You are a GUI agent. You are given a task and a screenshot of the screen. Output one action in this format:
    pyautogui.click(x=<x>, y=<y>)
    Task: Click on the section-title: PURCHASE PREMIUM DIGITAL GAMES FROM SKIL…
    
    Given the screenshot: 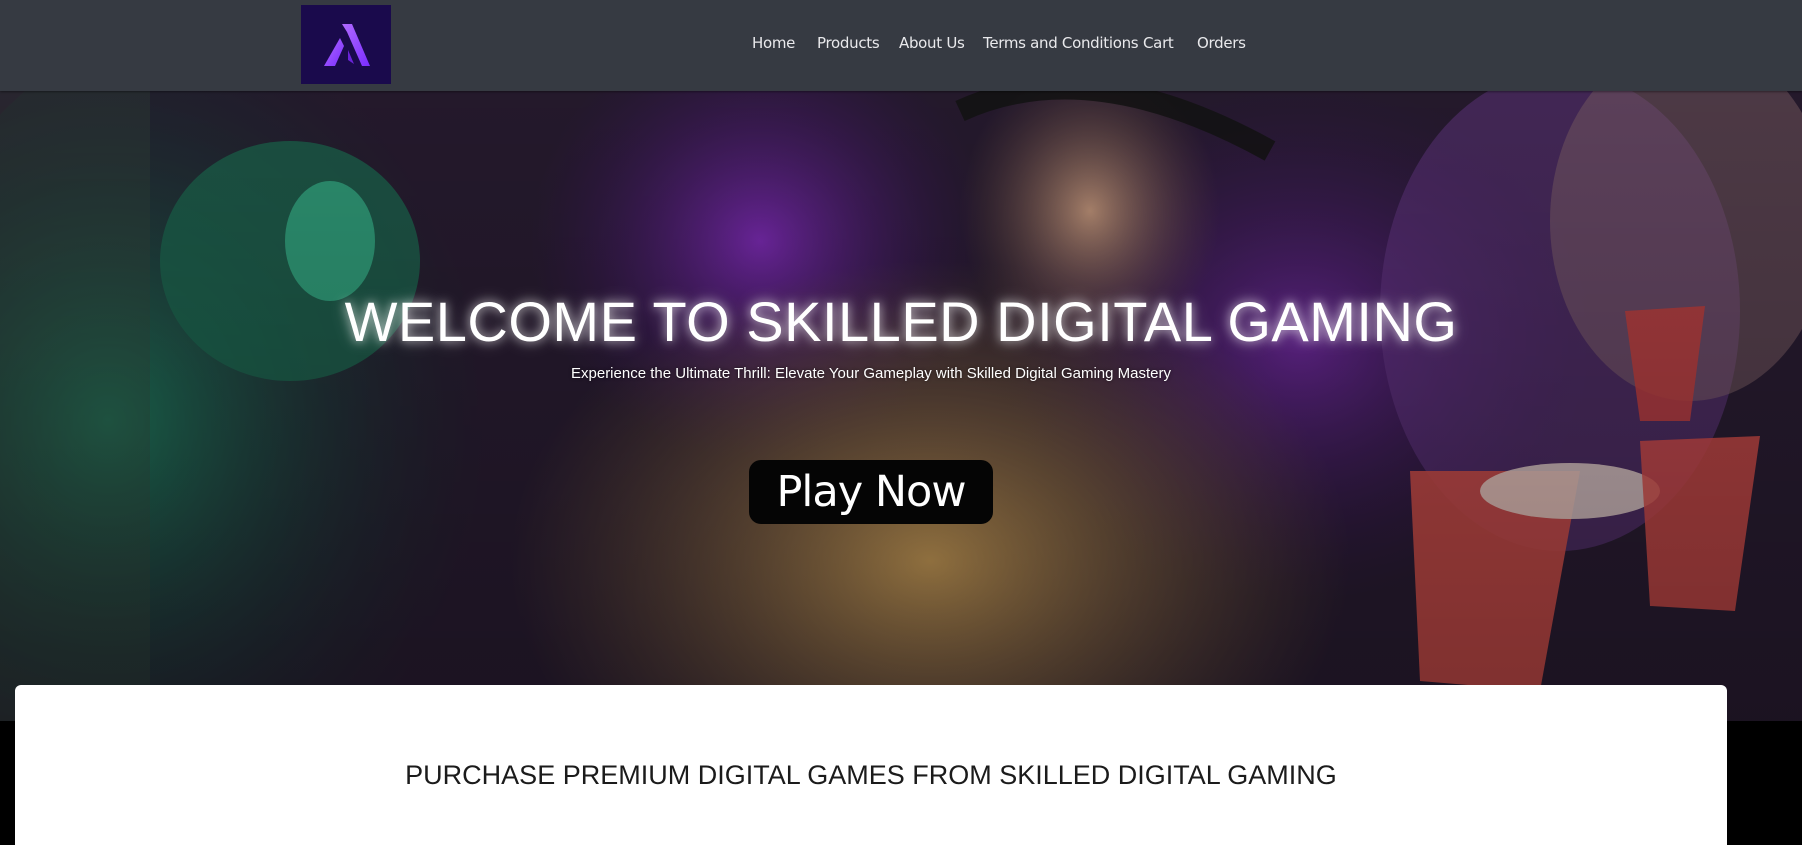 What is the action you would take?
    pyautogui.click(x=871, y=775)
    